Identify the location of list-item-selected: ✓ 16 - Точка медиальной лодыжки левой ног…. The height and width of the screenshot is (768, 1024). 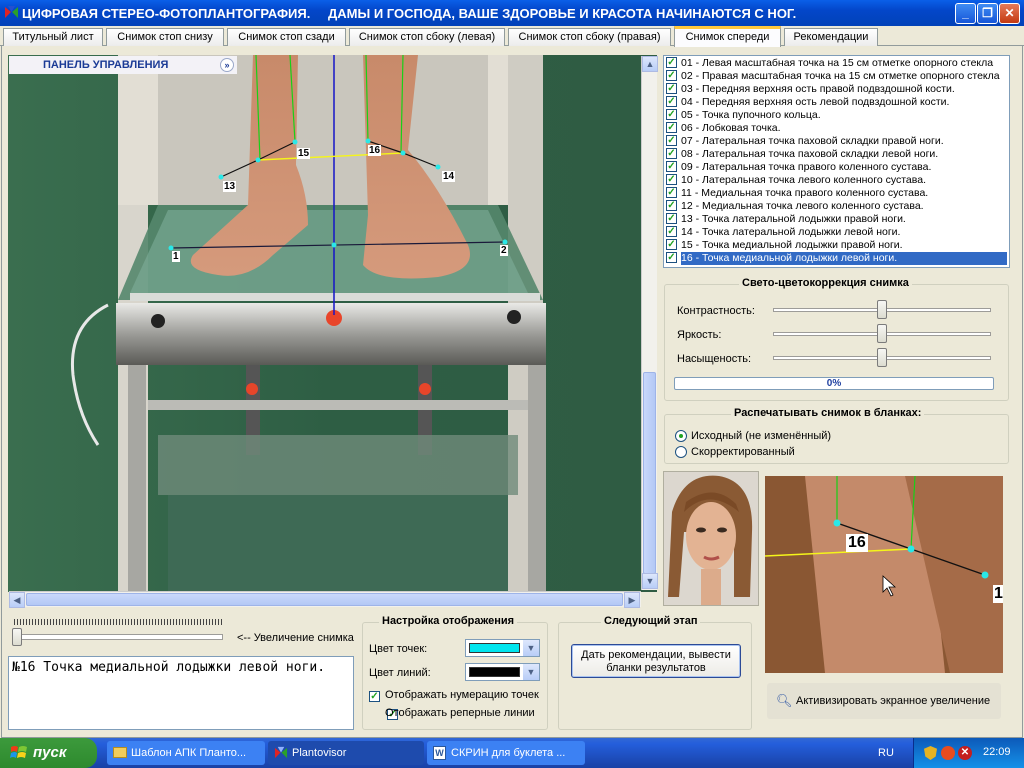
(837, 258).